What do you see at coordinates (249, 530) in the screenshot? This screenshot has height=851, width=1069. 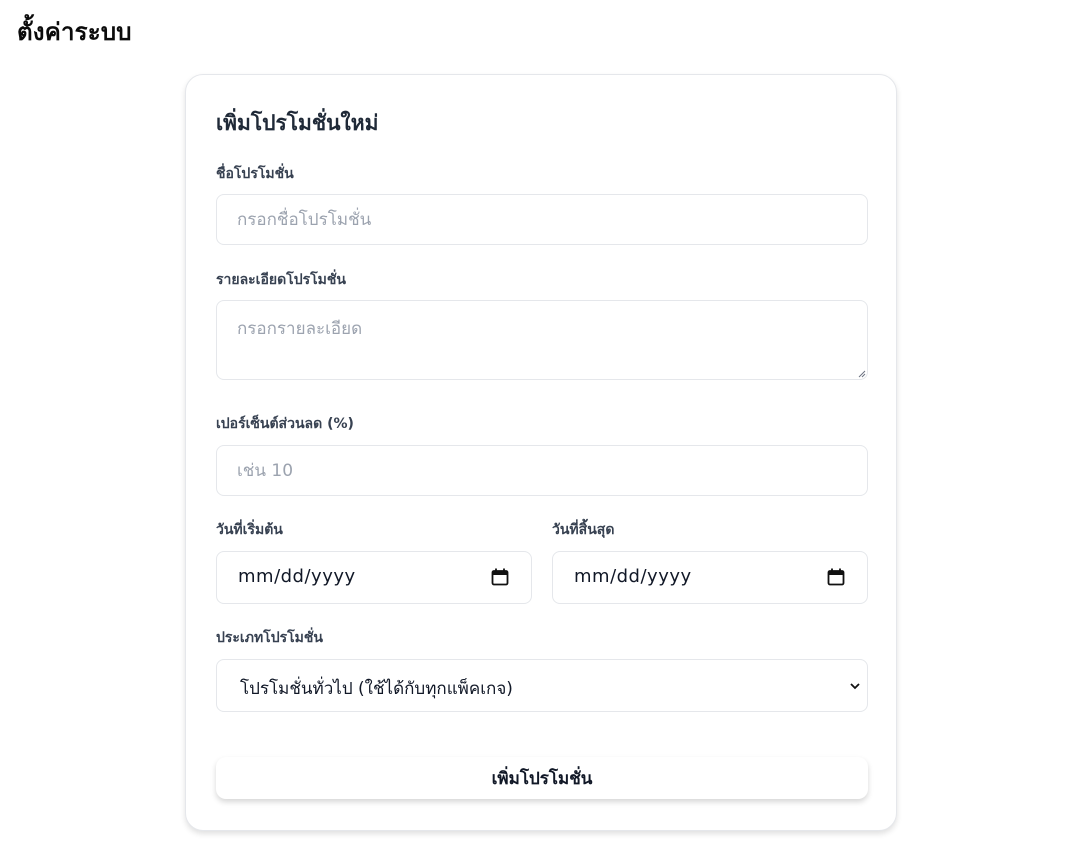 I see `start-date-label: วันที่เริ่มต้น` at bounding box center [249, 530].